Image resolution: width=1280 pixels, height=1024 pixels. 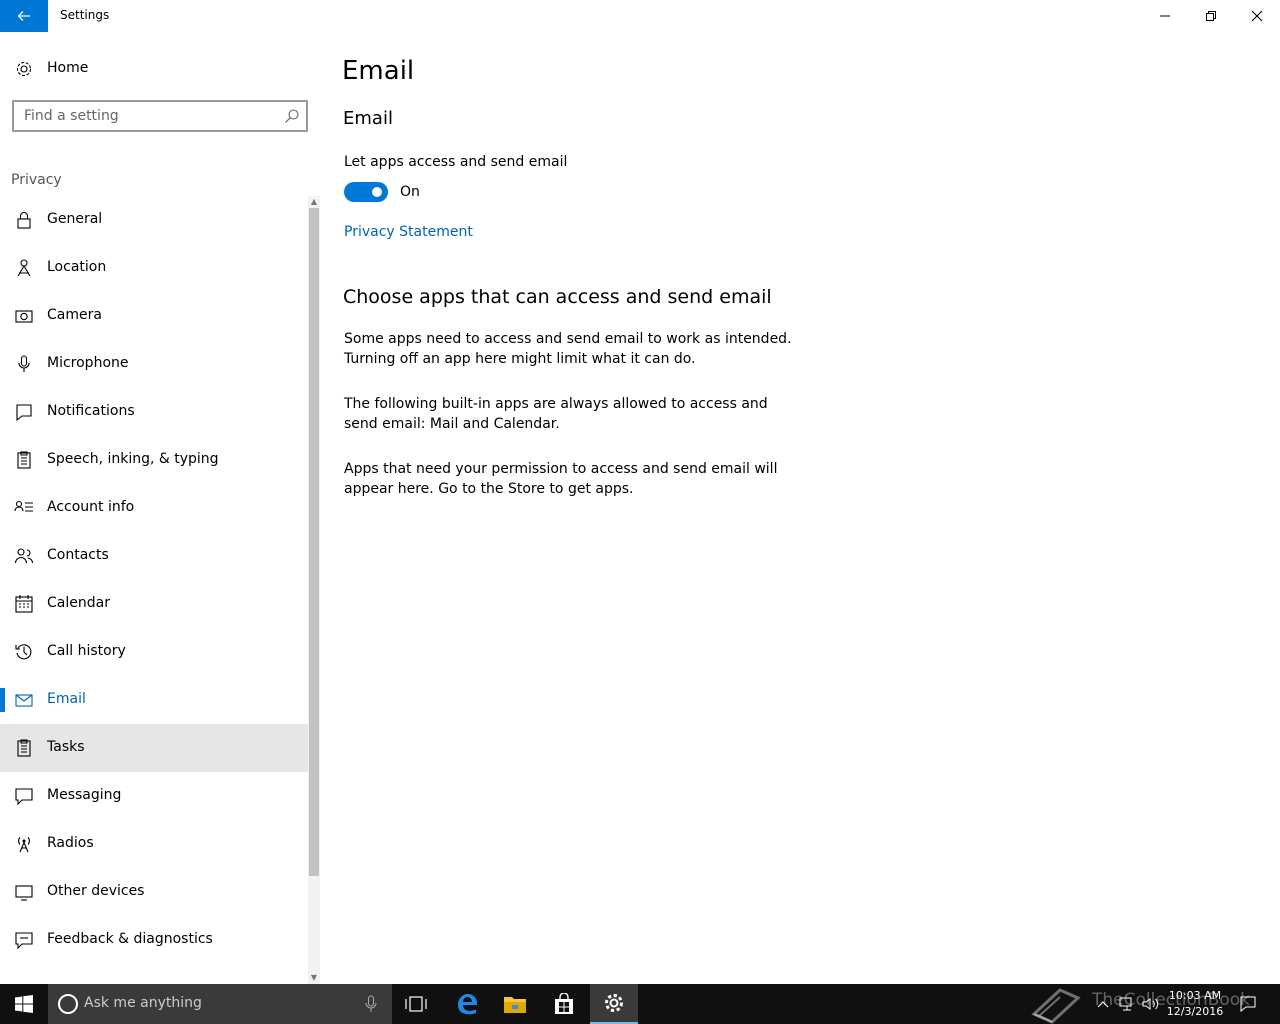 I want to click on sidebar-item-account-info: Account info, so click(x=154, y=508).